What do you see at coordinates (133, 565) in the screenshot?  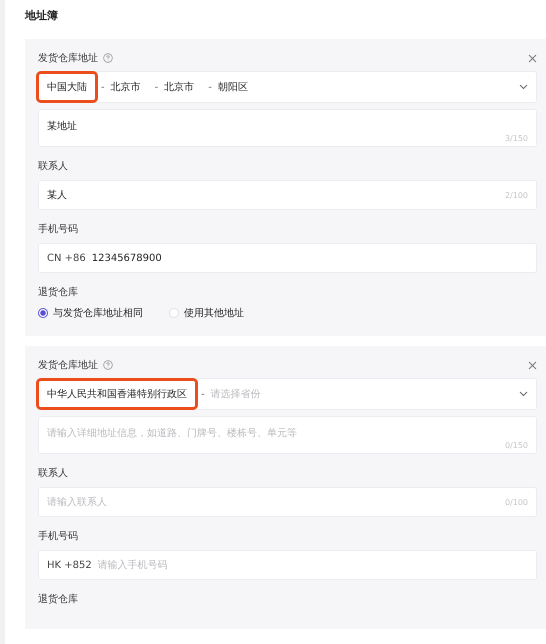 I see `phone-placeholder: 请输入手机号码` at bounding box center [133, 565].